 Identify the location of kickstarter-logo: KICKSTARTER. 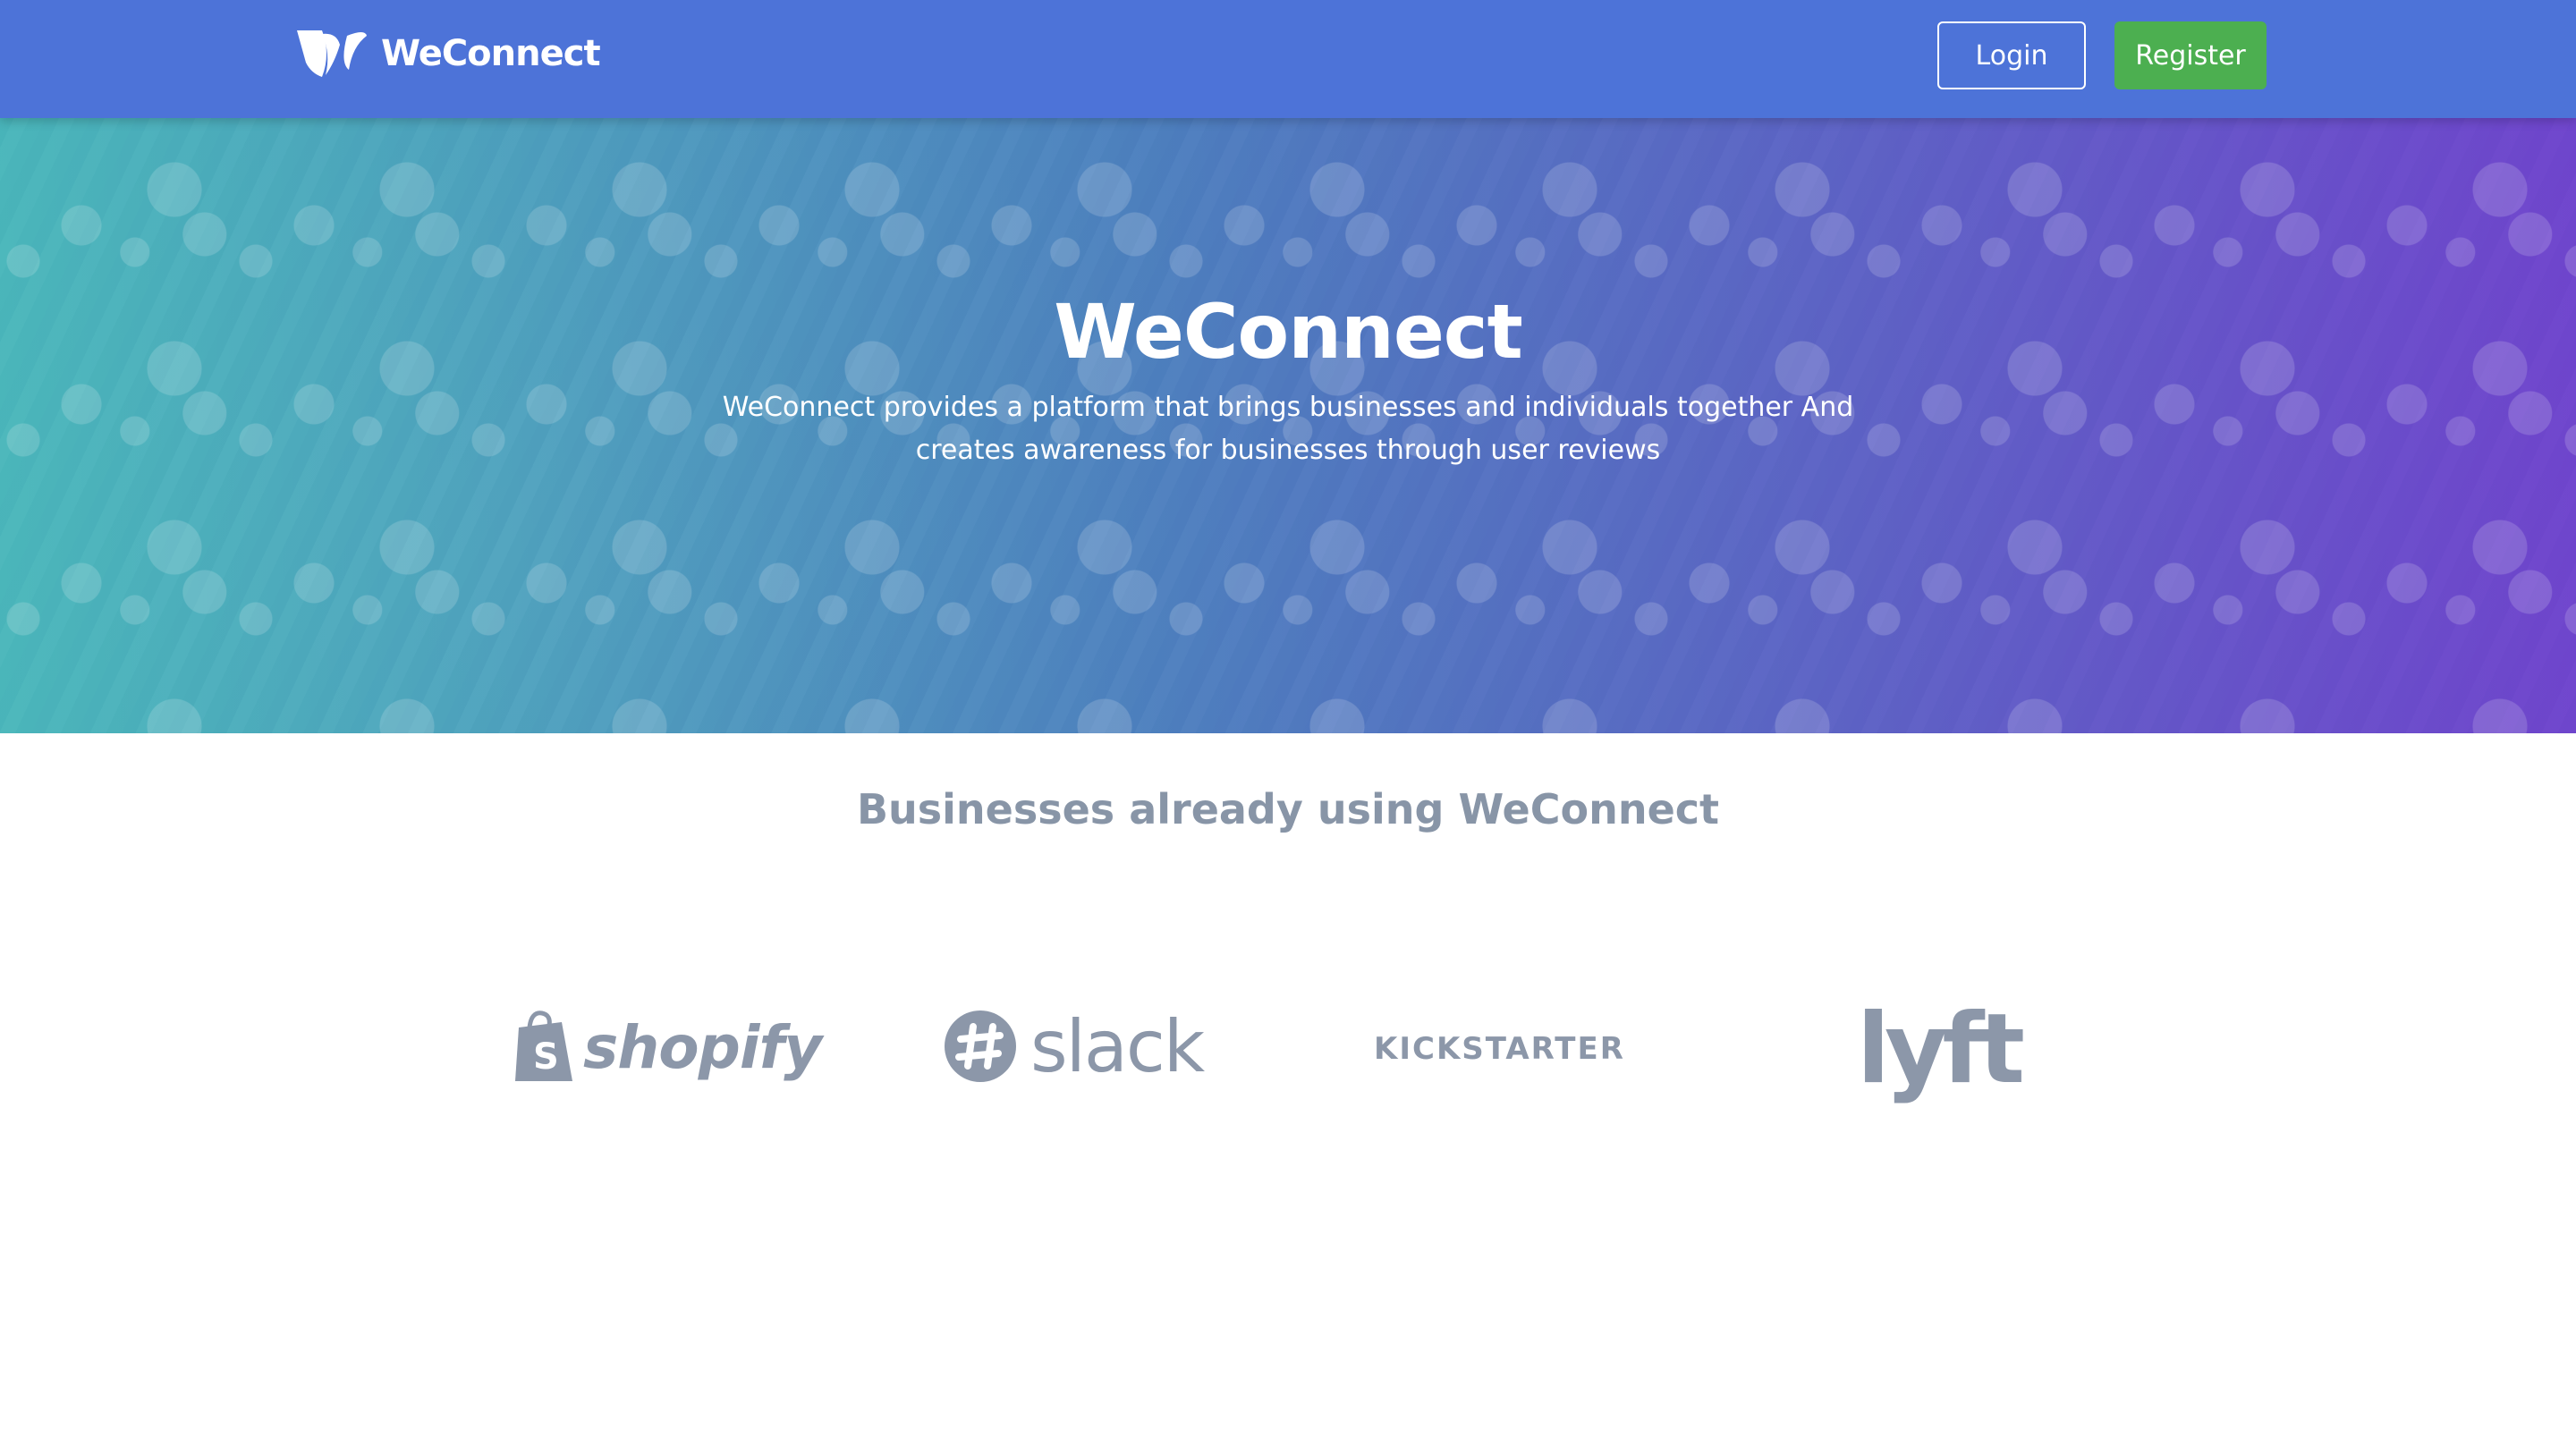
(1499, 1049).